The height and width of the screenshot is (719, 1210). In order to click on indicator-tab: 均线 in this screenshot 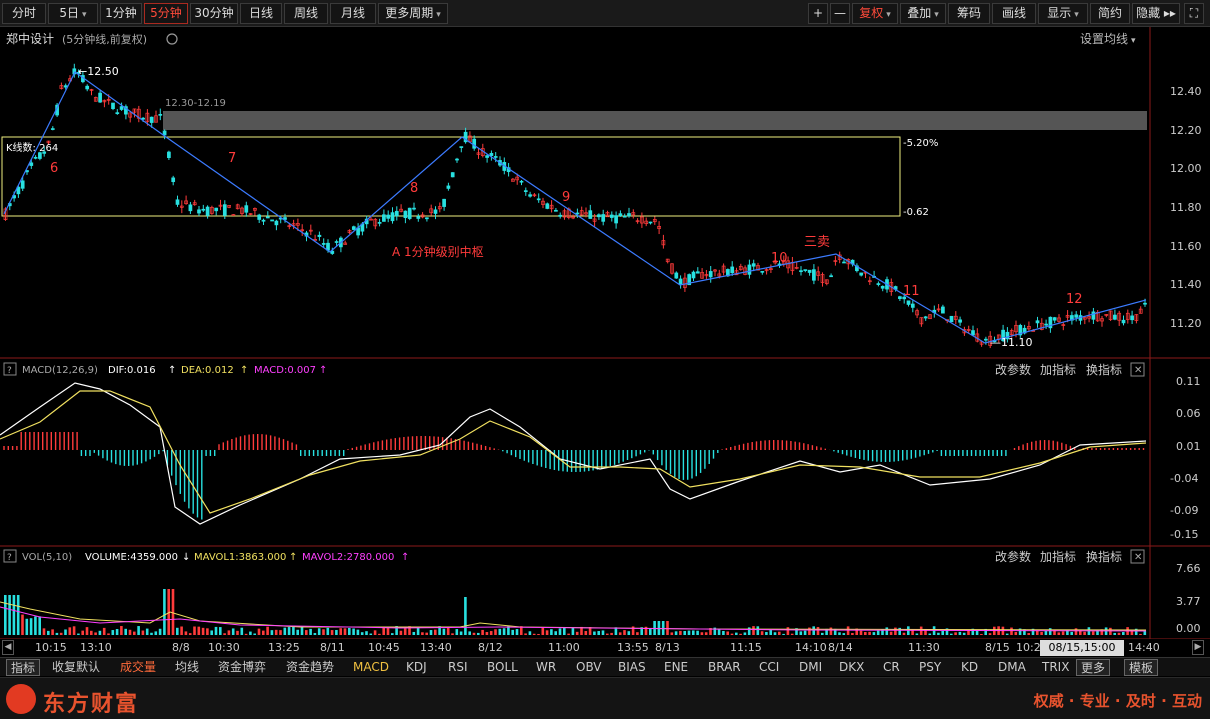, I will do `click(187, 667)`.